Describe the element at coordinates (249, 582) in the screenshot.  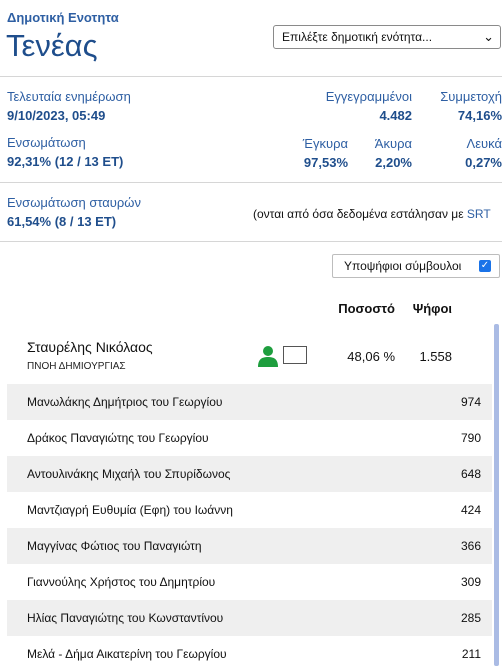
I see `list-item: Γιαννούλης Χρήστος του Δημητρίου 309` at that location.